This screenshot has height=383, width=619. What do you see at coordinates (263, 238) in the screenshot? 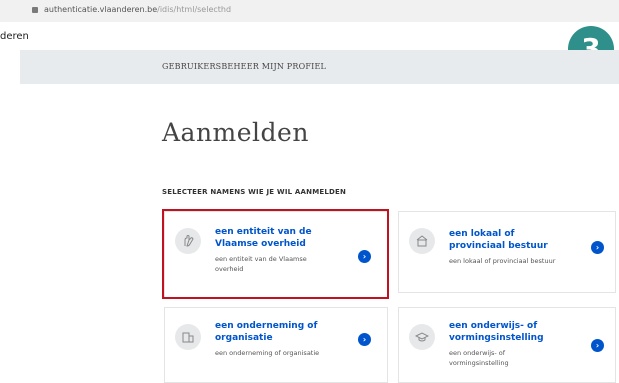
I see `option-title: een entiteit van de Vlaamse overheid` at bounding box center [263, 238].